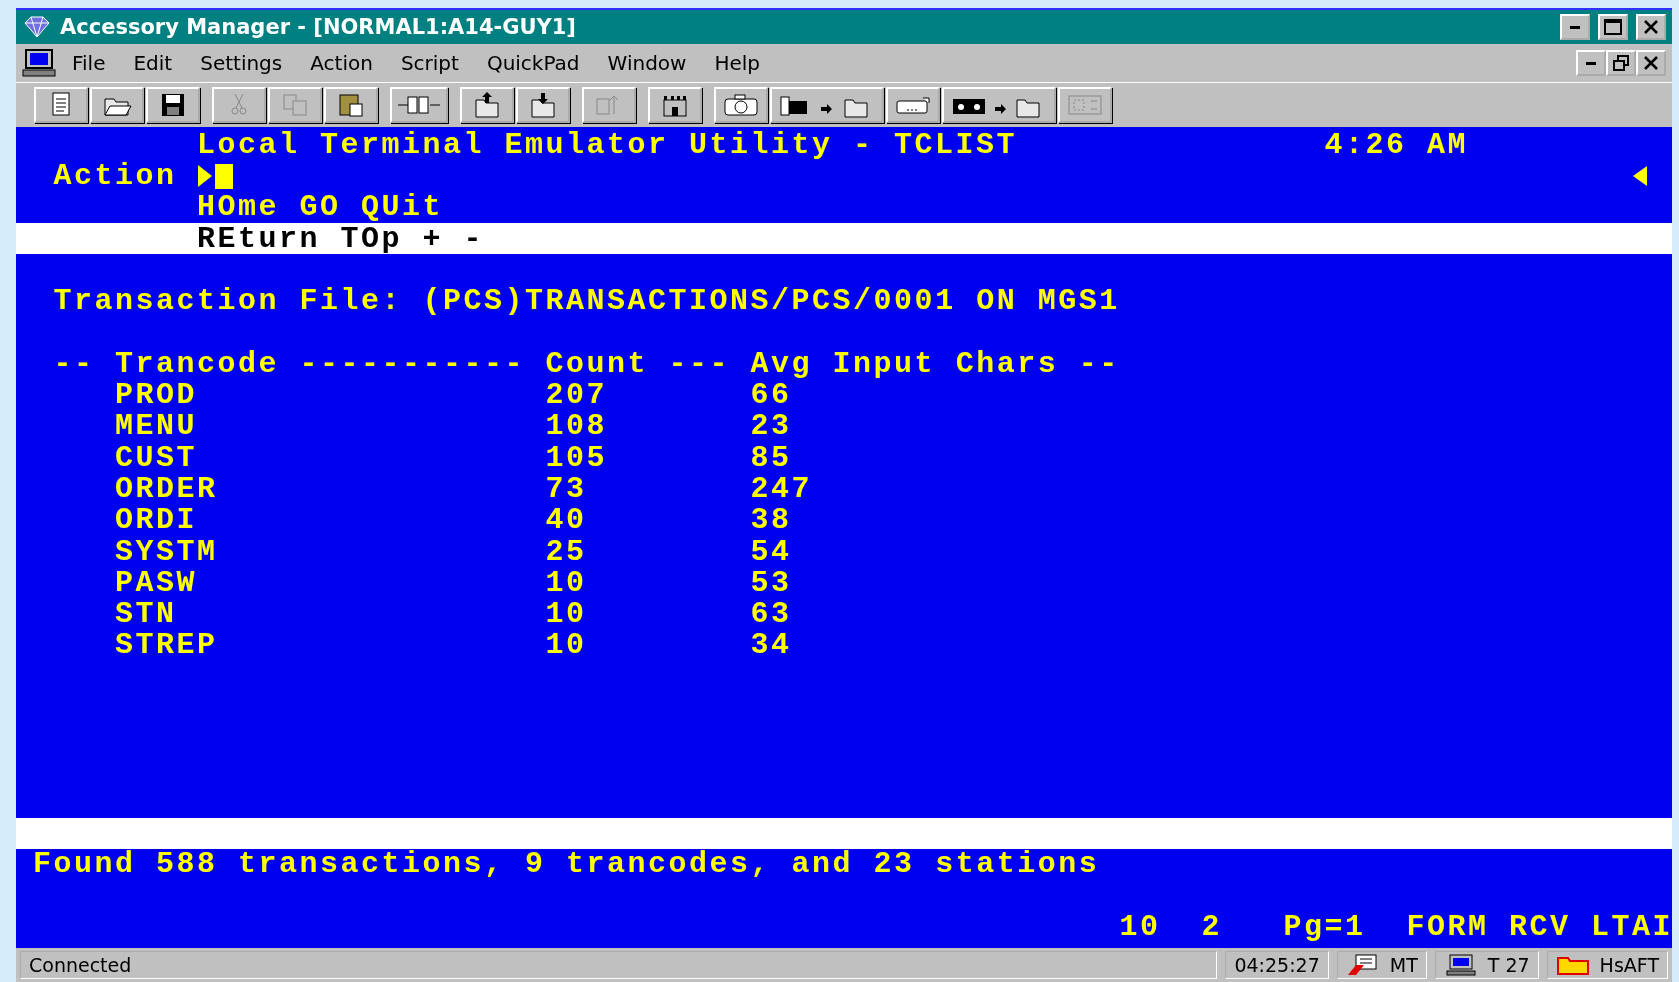  What do you see at coordinates (566, 520) in the screenshot?
I see `table-cell: 40` at bounding box center [566, 520].